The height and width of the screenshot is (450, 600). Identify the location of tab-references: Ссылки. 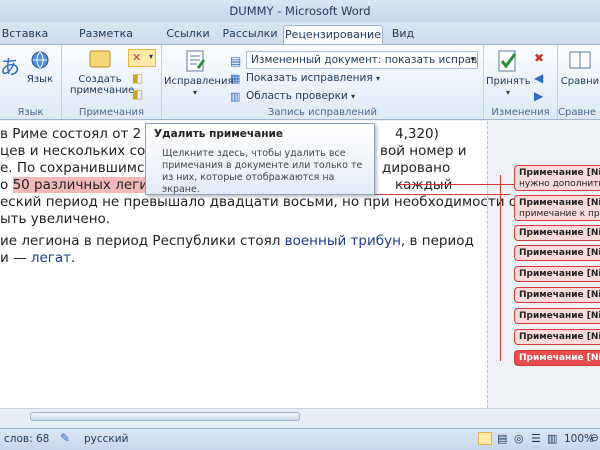
(188, 34).